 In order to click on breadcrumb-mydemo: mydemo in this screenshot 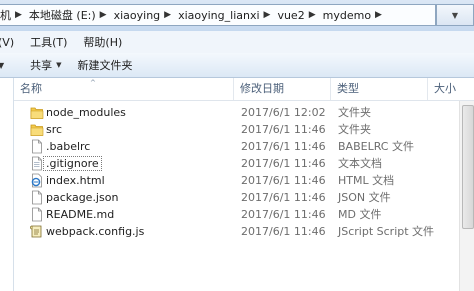, I will do `click(346, 15)`.